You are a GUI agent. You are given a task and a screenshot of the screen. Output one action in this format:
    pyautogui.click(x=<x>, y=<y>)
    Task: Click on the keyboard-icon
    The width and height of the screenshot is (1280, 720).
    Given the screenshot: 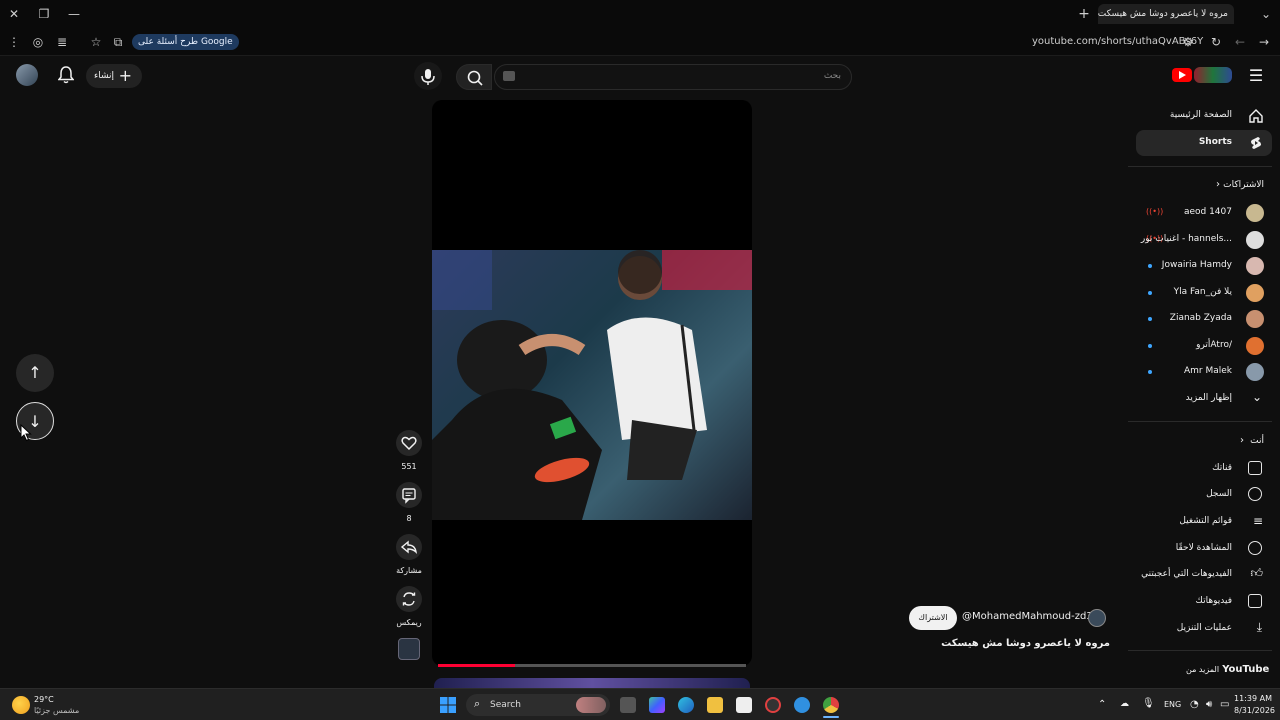 What is the action you would take?
    pyautogui.click(x=509, y=76)
    